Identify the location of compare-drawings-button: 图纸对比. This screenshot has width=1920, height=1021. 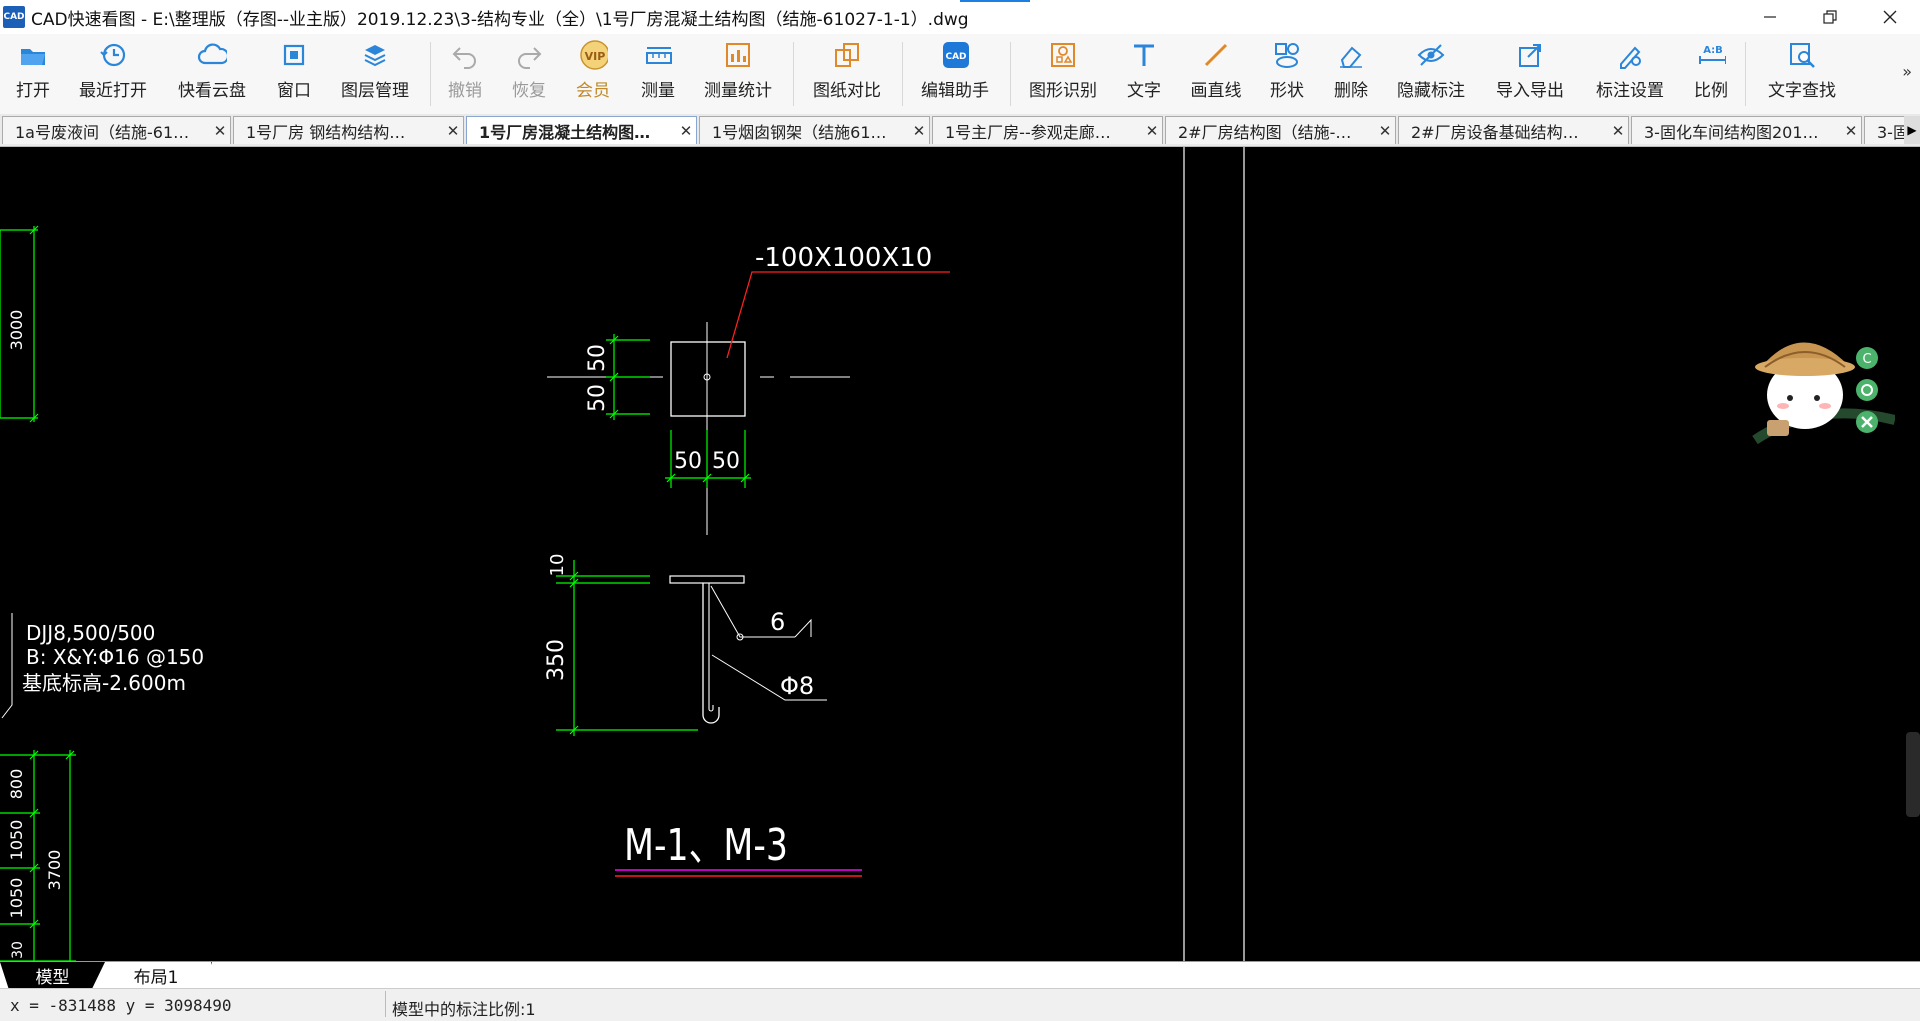
(847, 70).